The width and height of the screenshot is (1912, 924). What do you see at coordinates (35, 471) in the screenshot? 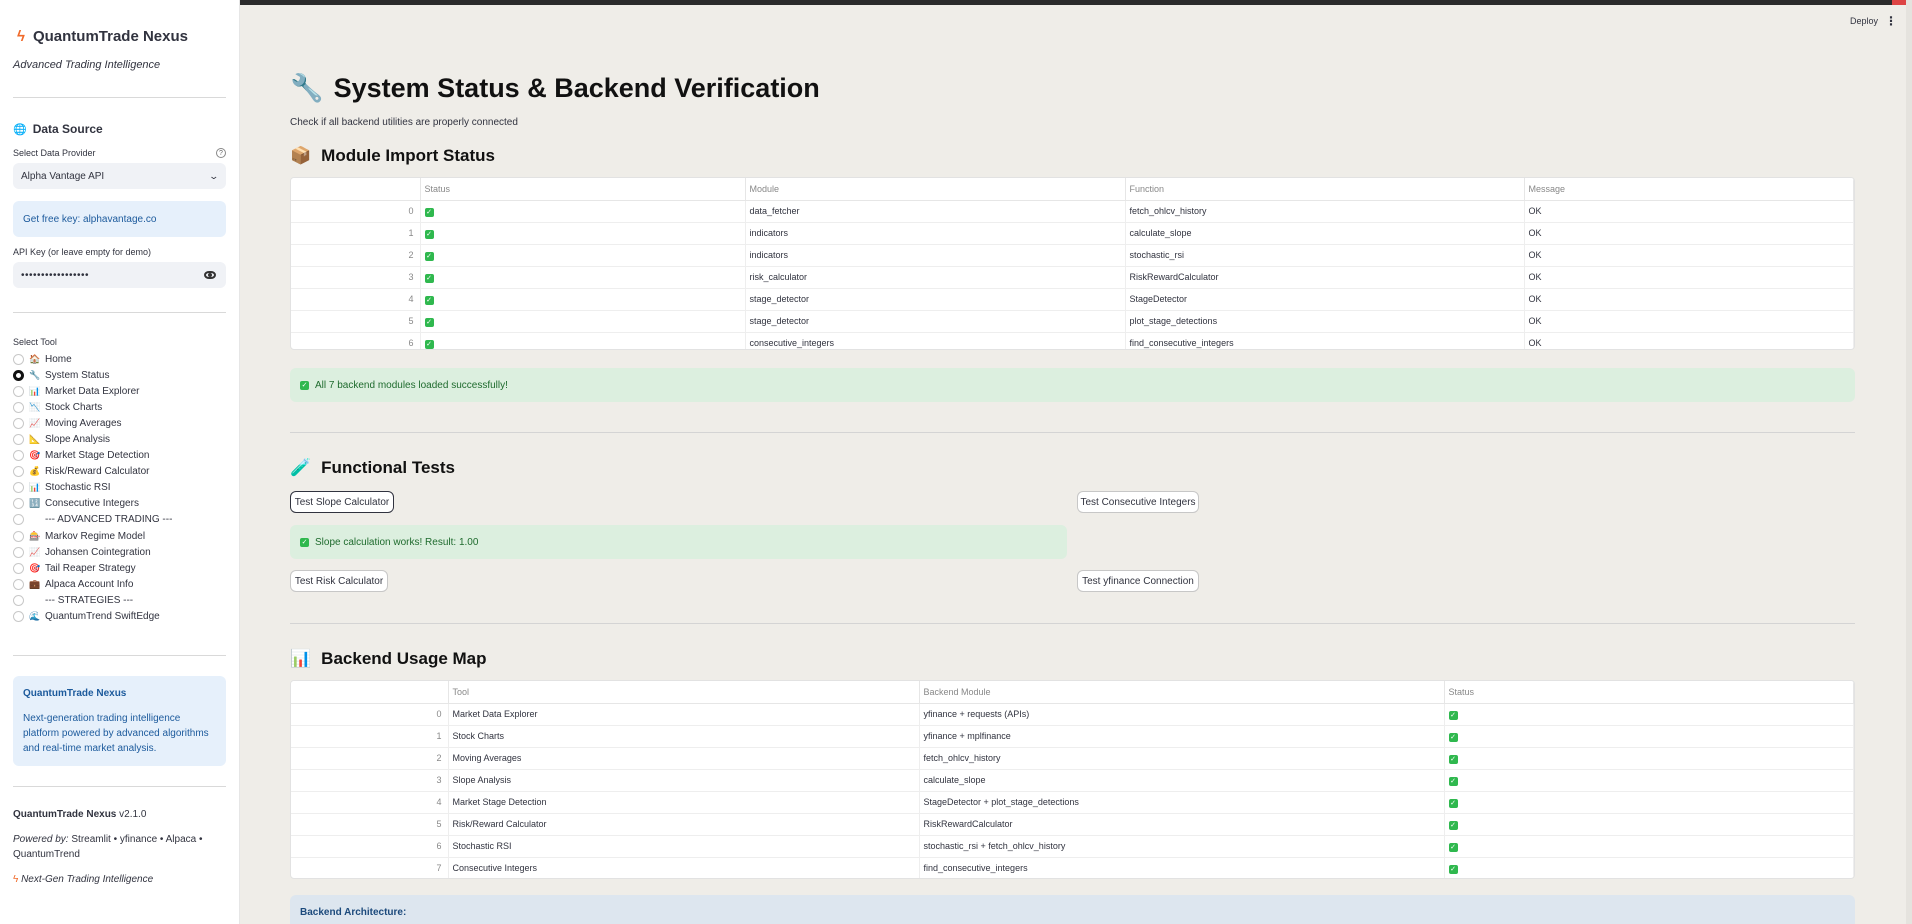
I see `tool-icon: 💰` at bounding box center [35, 471].